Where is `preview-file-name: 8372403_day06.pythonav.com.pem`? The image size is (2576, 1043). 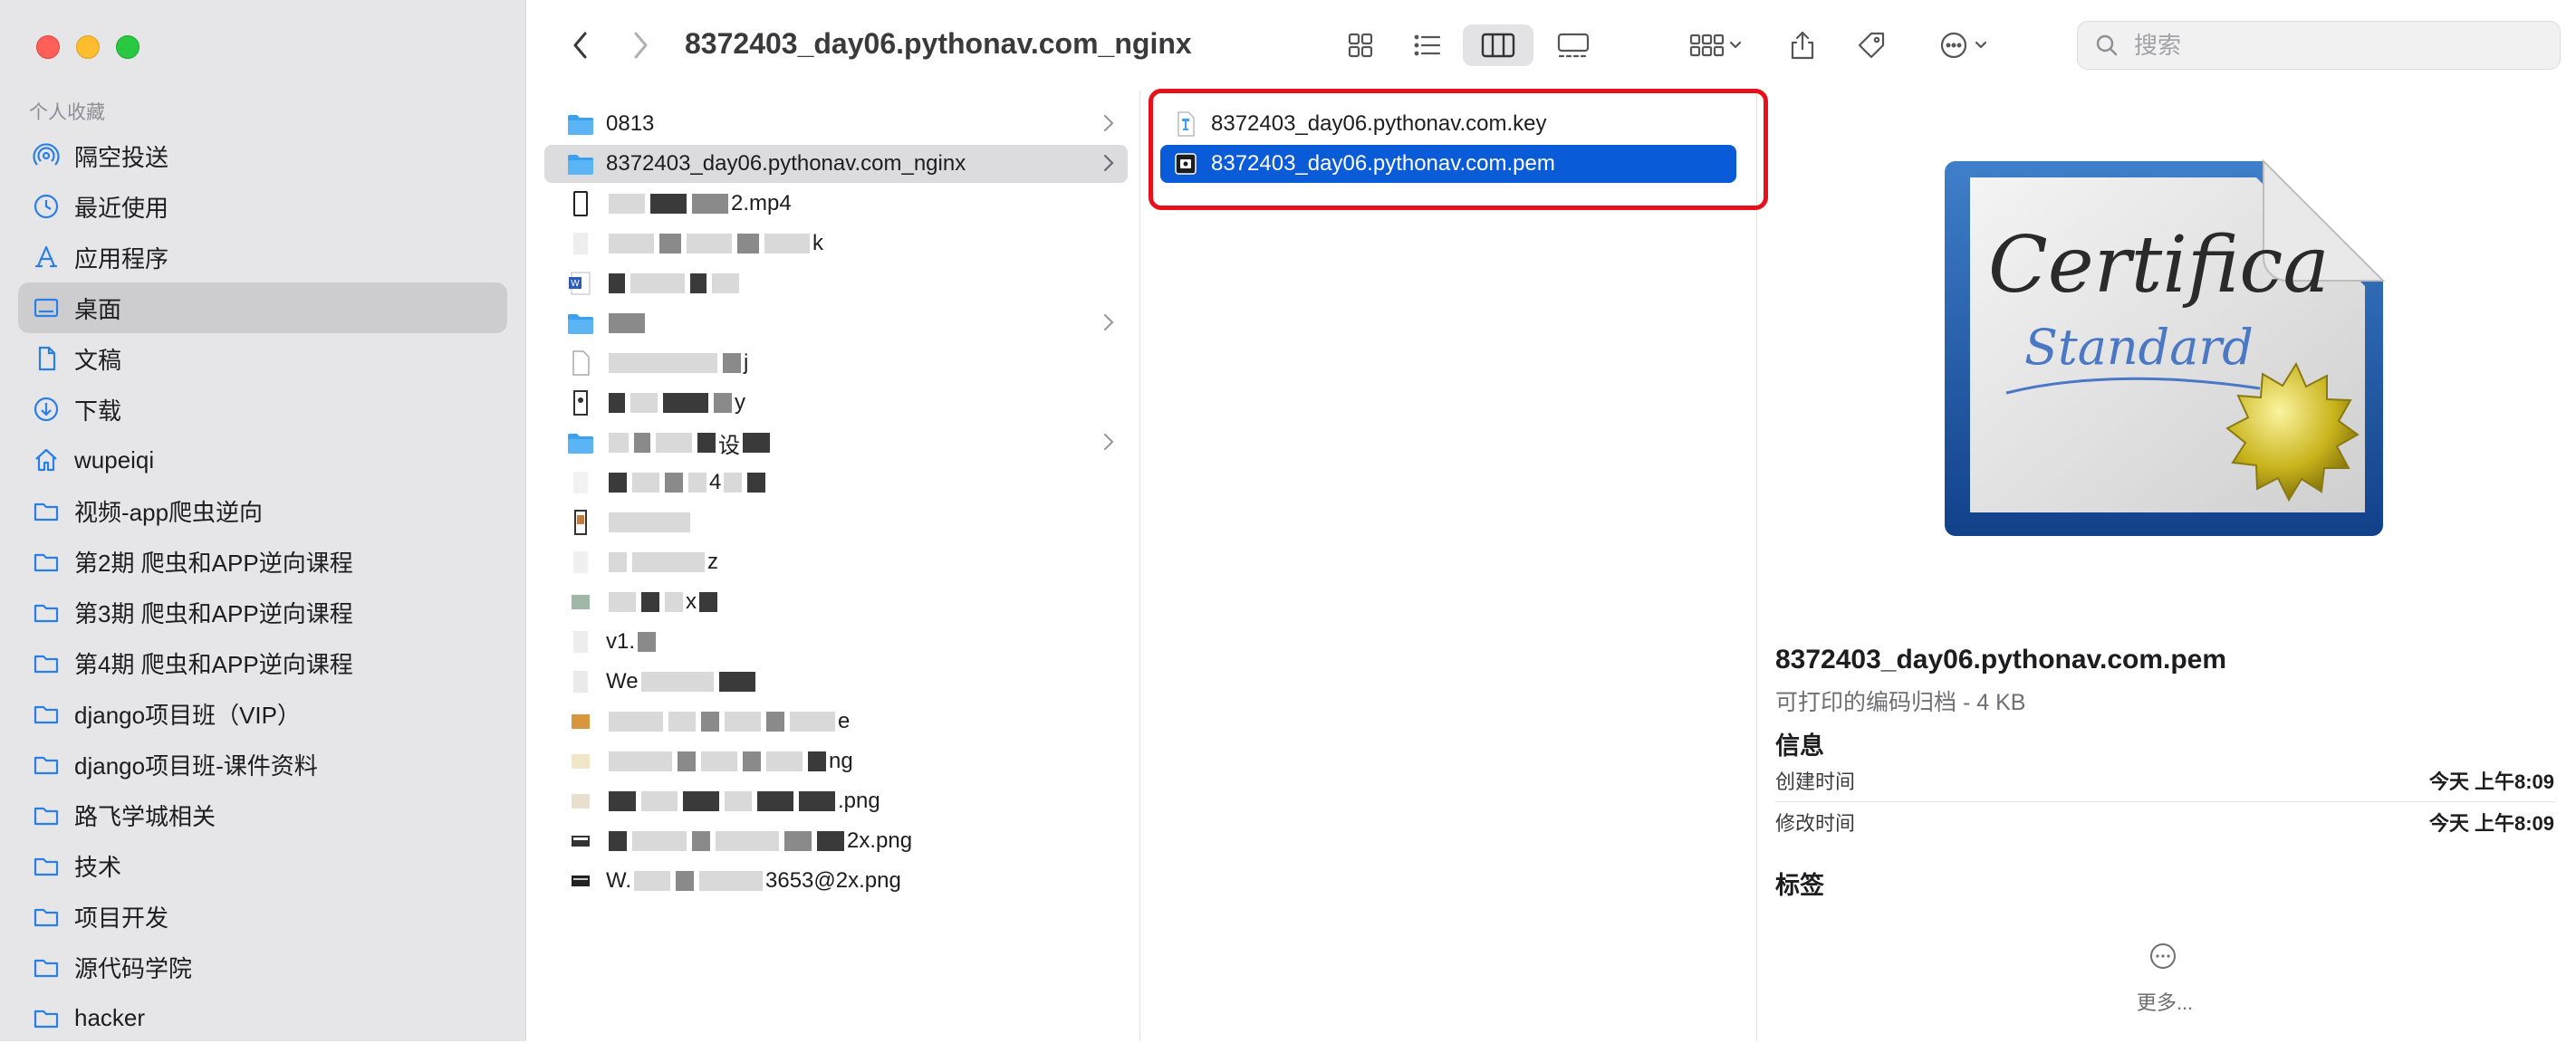
preview-file-name: 8372403_day06.pythonav.com.pem is located at coordinates (2001, 660).